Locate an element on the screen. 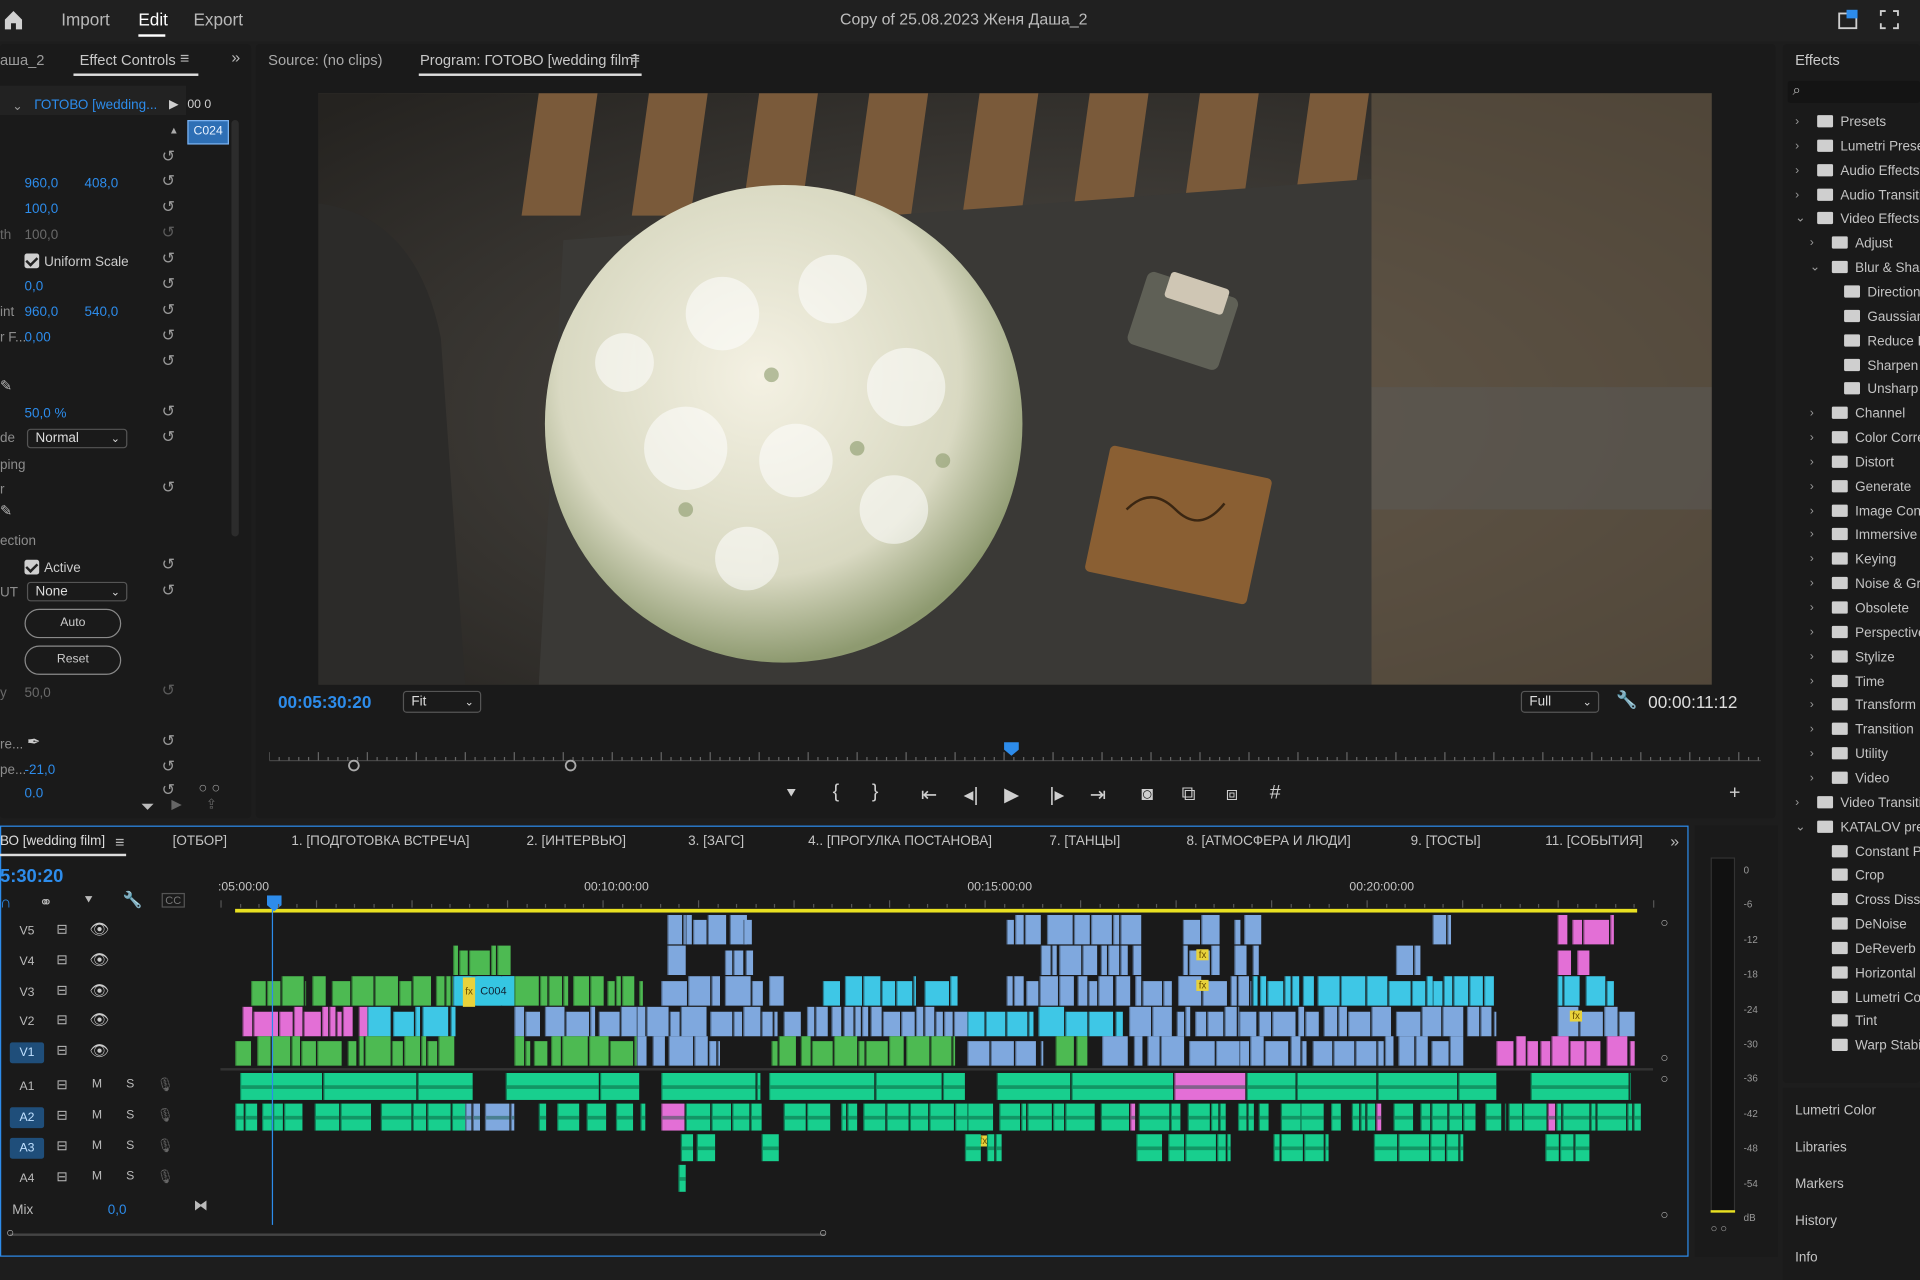  sequence-tab: 1. [ПОДГОТОВКА ВСТРЕЧА] is located at coordinates (380, 841).